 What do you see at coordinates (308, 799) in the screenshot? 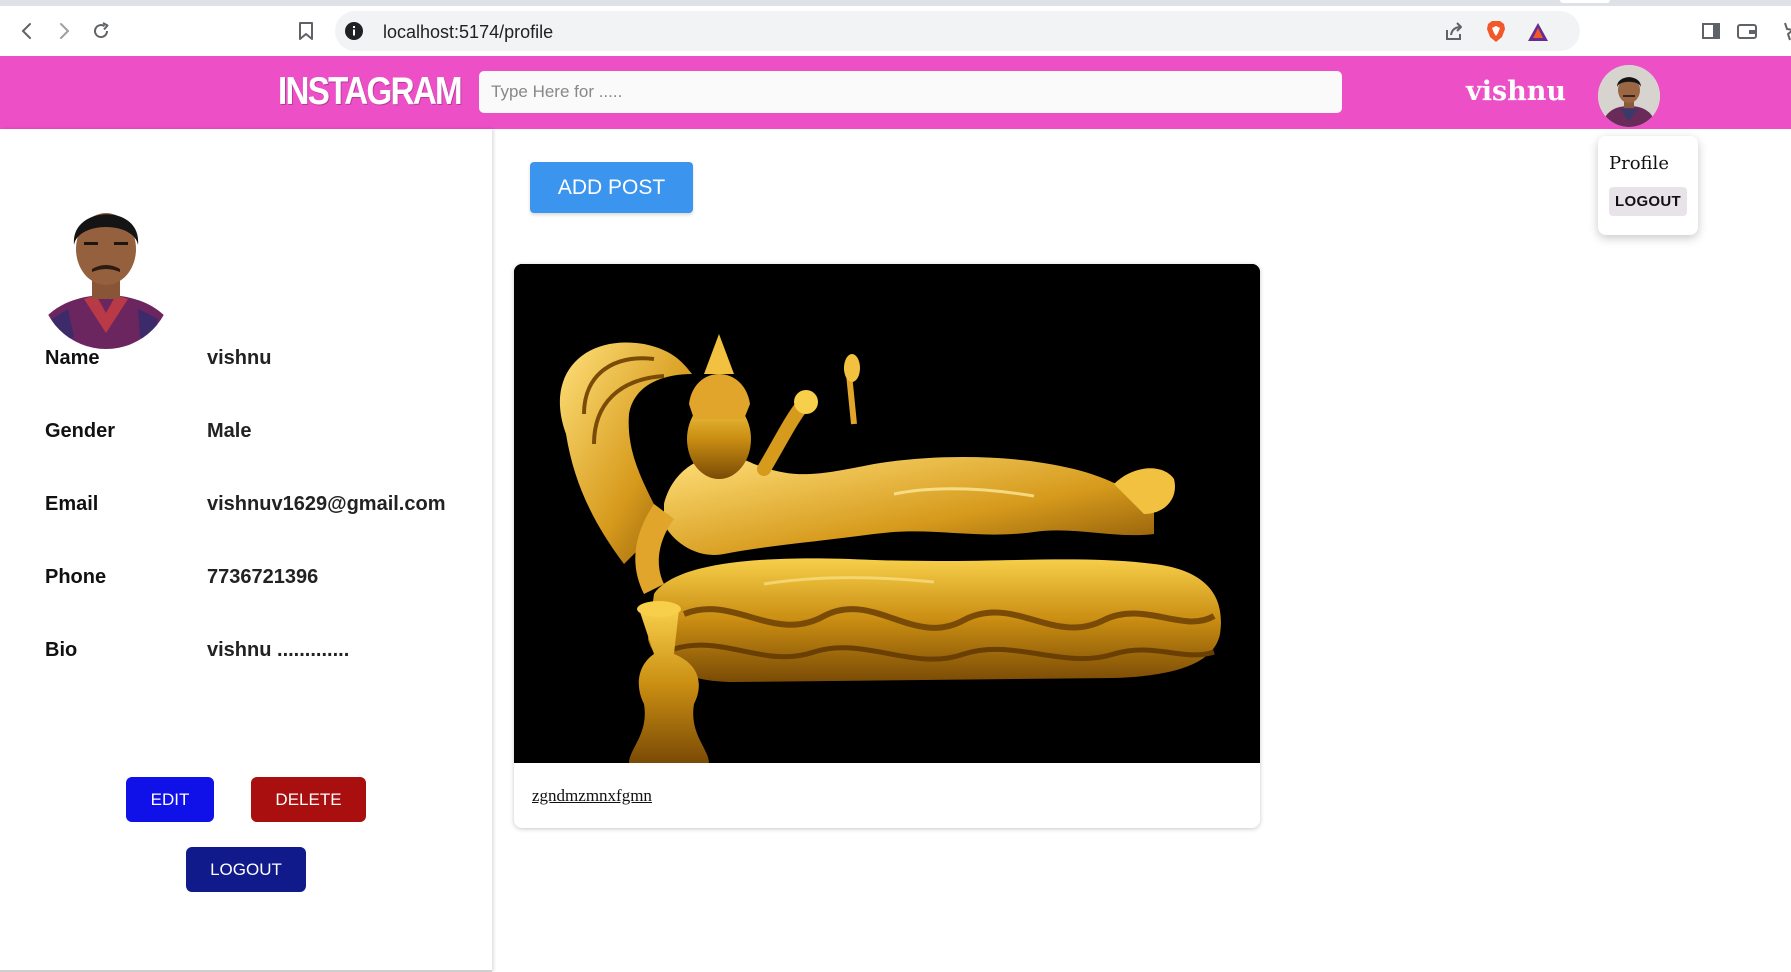
I see `delete-profile-button: DELETE` at bounding box center [308, 799].